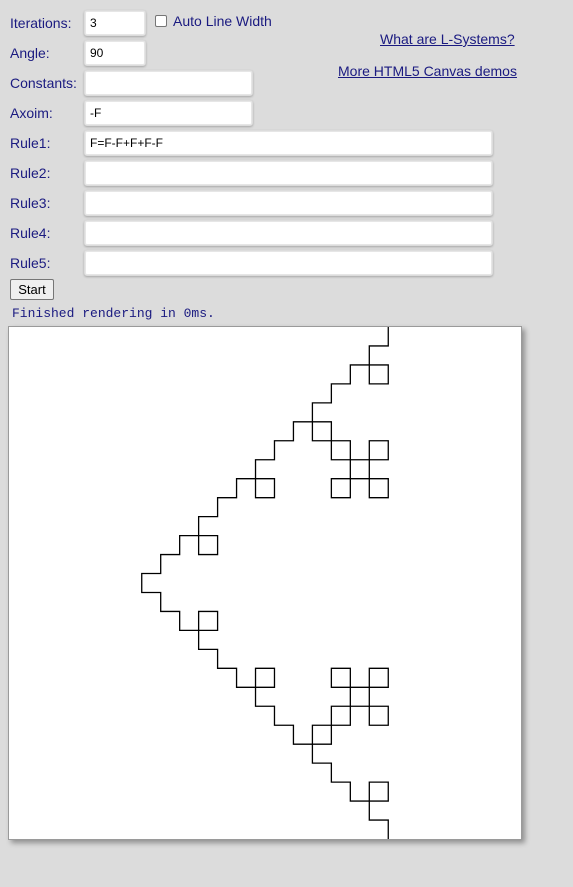 The height and width of the screenshot is (887, 573). What do you see at coordinates (30, 233) in the screenshot?
I see `rule4-label: Rule4:` at bounding box center [30, 233].